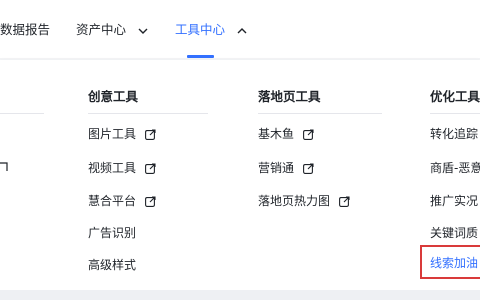 This screenshot has width=480, height=300. I want to click on nav-data-report: 数据报告, so click(25, 30).